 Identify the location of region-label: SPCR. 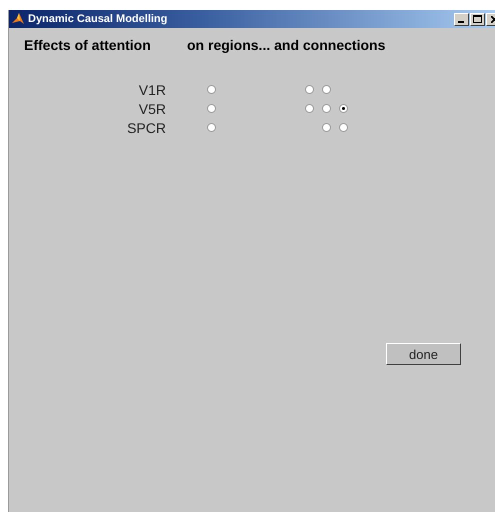
(146, 128).